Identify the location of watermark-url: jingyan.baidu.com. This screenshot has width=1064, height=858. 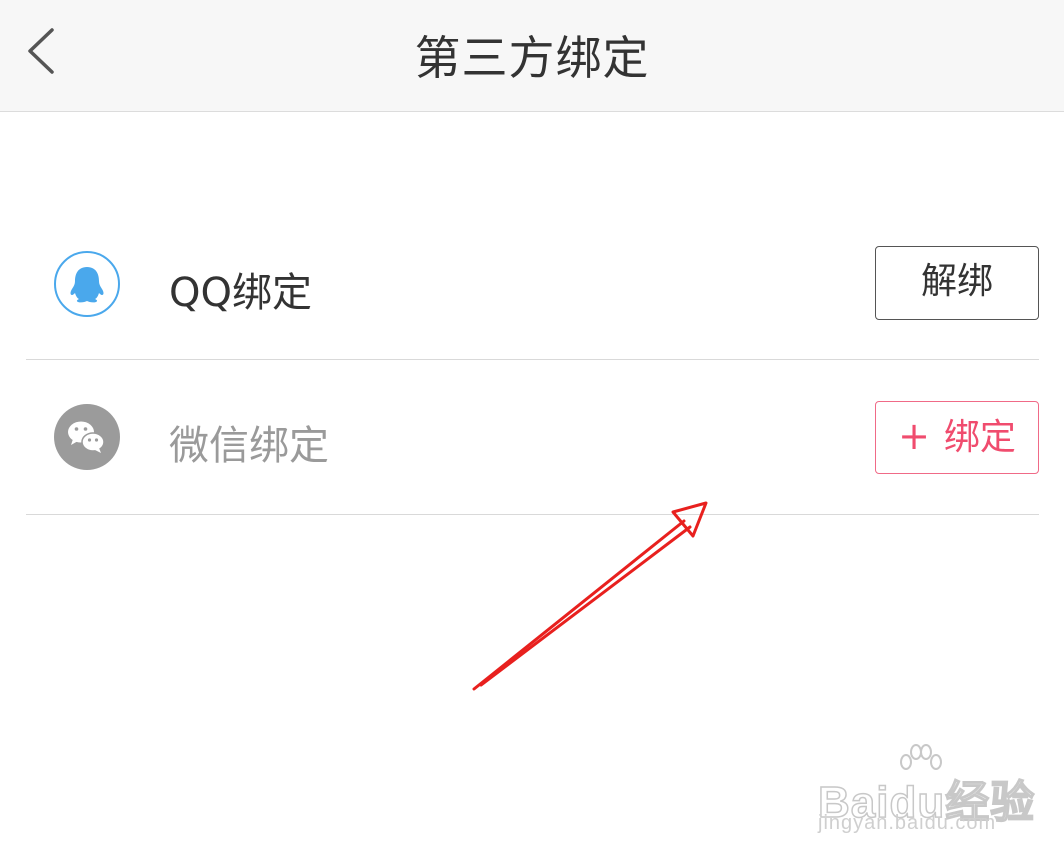
(907, 823).